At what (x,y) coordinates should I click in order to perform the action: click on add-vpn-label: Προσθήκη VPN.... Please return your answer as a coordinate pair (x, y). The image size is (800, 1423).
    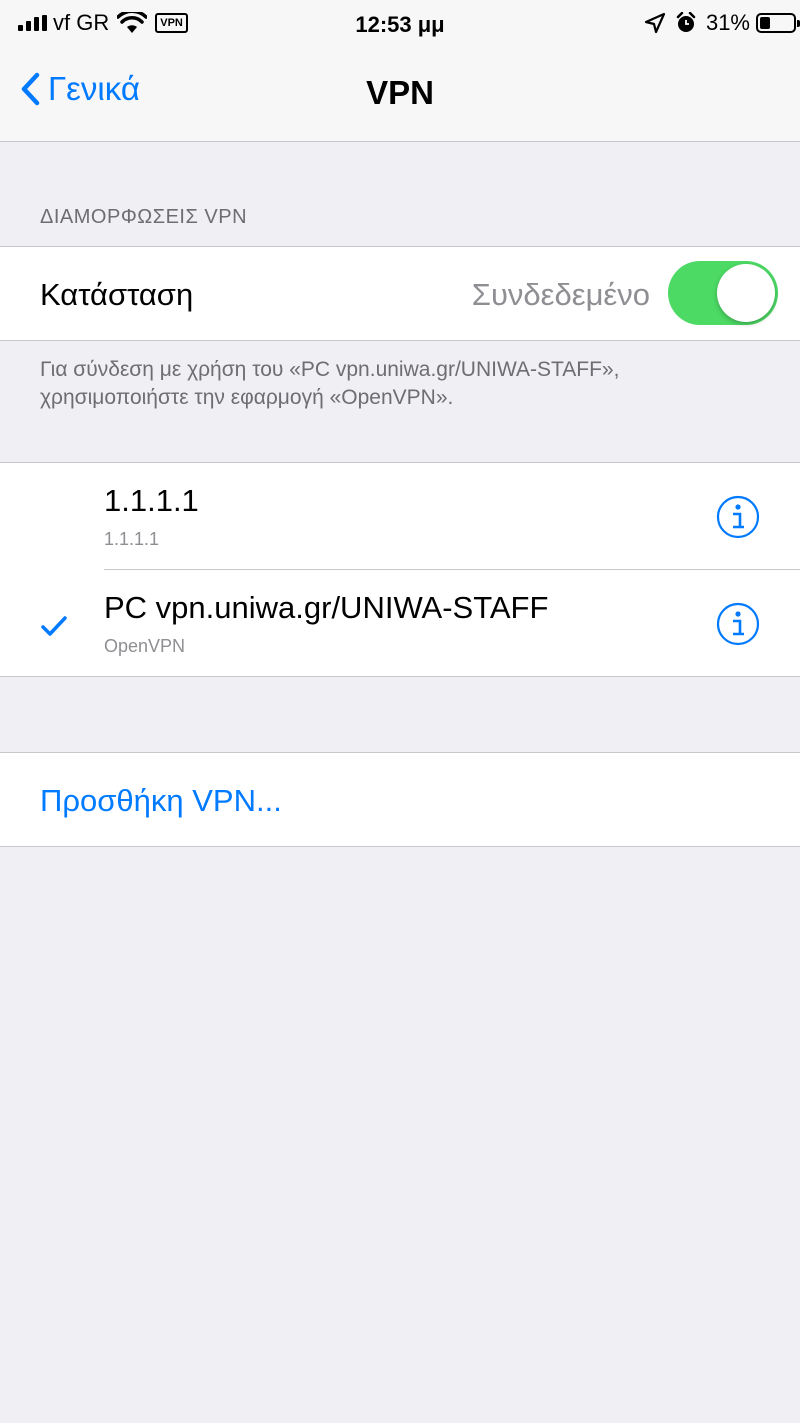
    Looking at the image, I should click on (161, 800).